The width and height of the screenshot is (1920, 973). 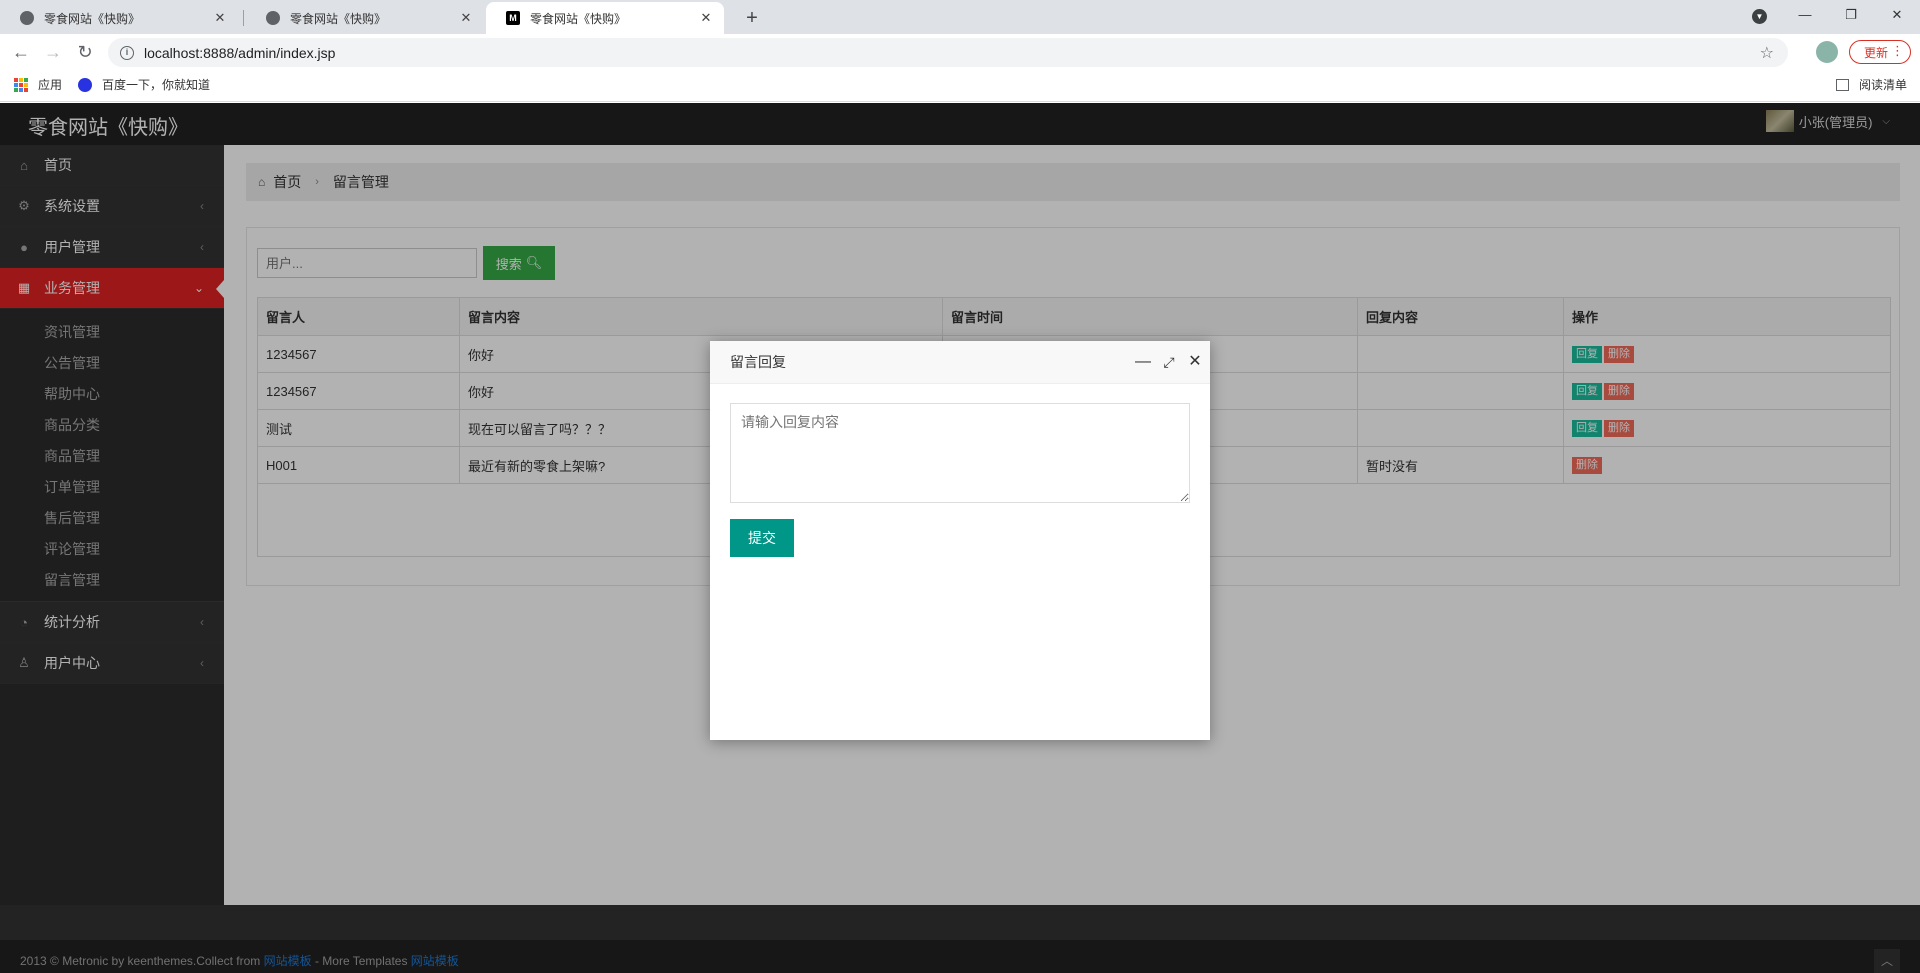 I want to click on bookmark-apps: 应用, so click(x=38, y=84).